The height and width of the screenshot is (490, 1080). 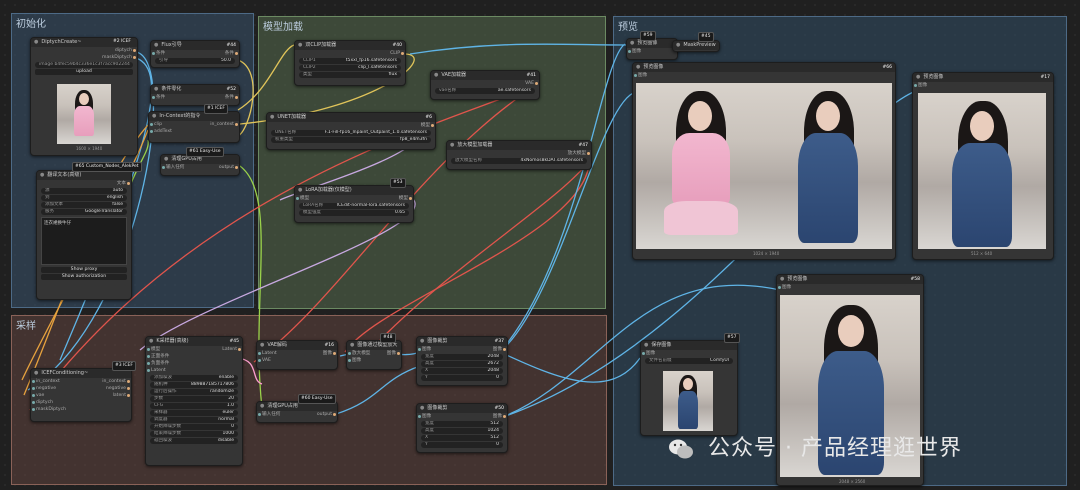 What do you see at coordinates (395, 53) in the screenshot?
I see `output-clip: CLIP` at bounding box center [395, 53].